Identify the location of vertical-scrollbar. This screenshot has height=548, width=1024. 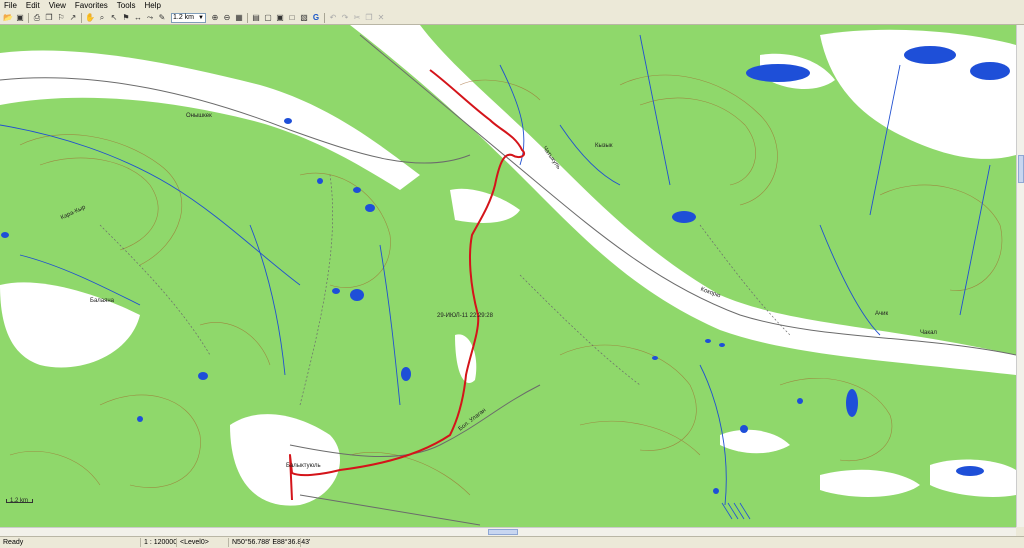
(1020, 276).